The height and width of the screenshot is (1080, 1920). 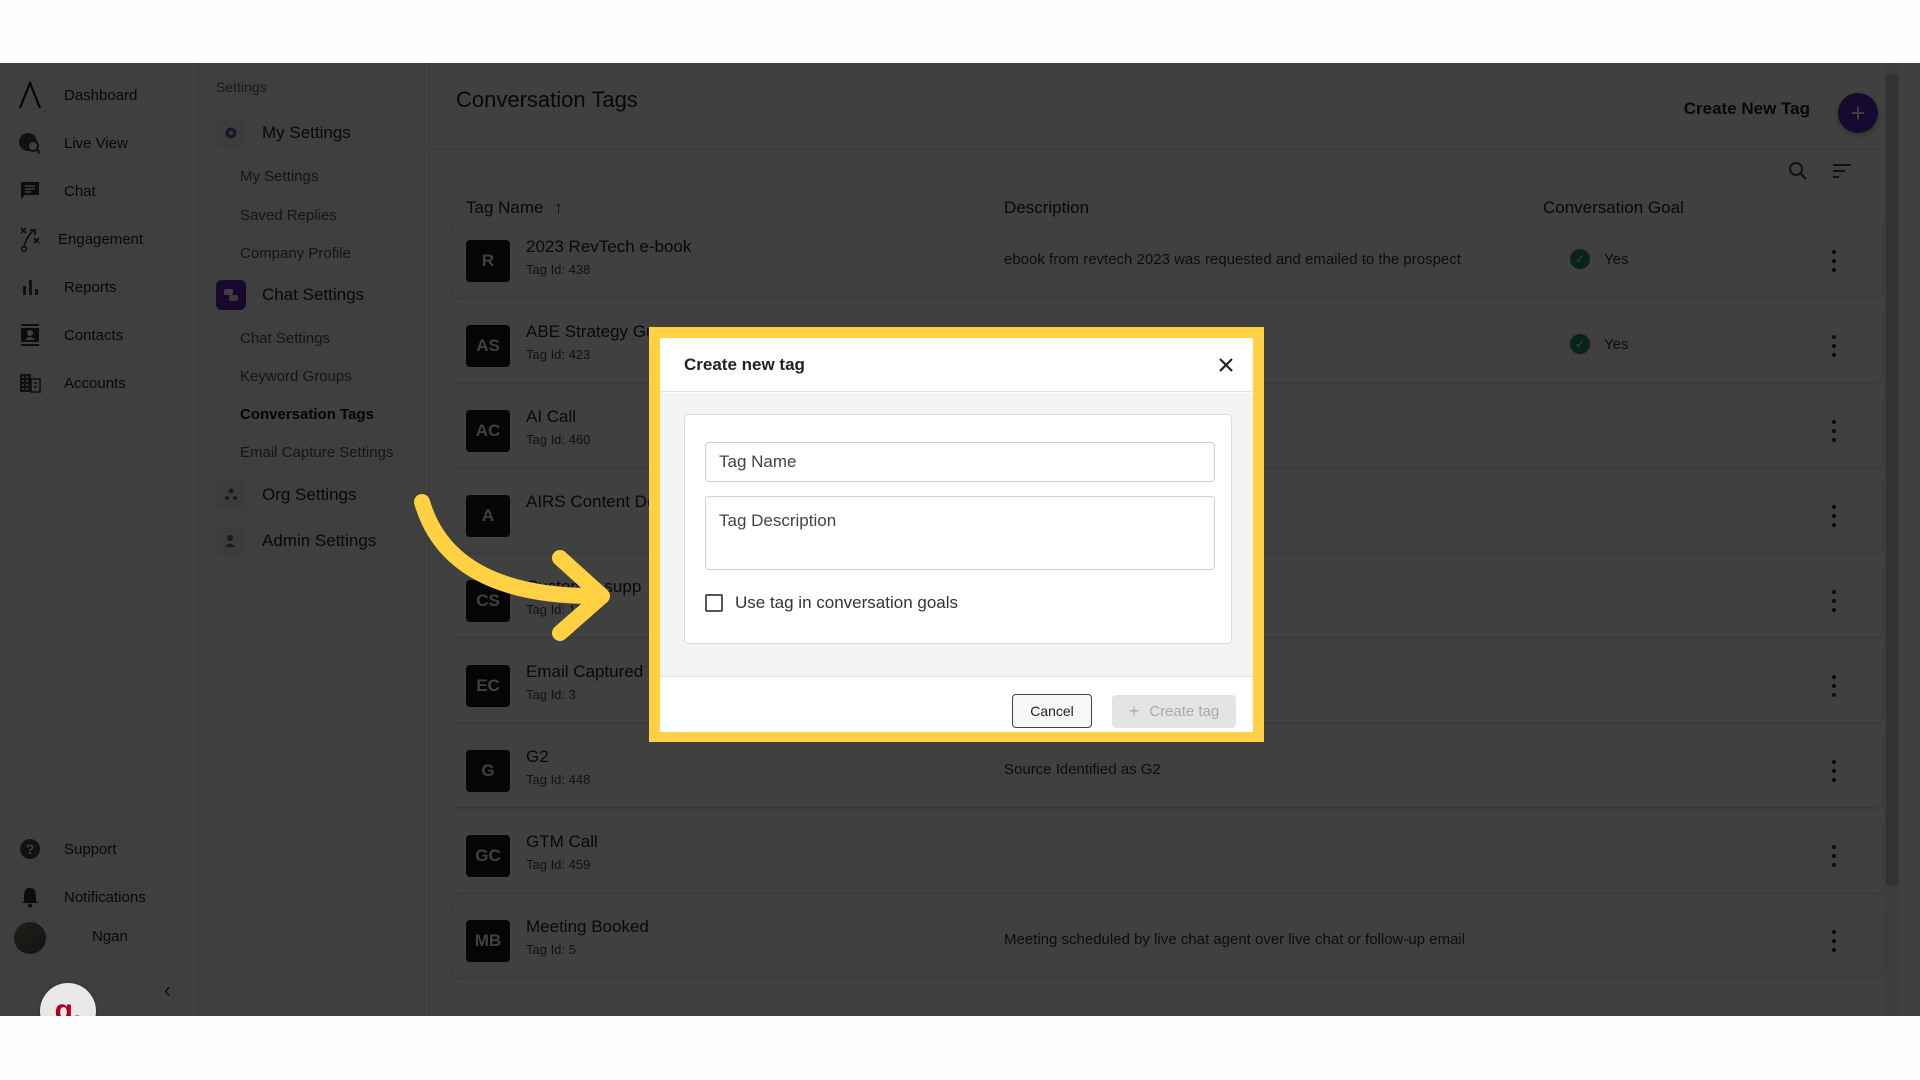 I want to click on annotation-arrow-icon, so click(x=512, y=567).